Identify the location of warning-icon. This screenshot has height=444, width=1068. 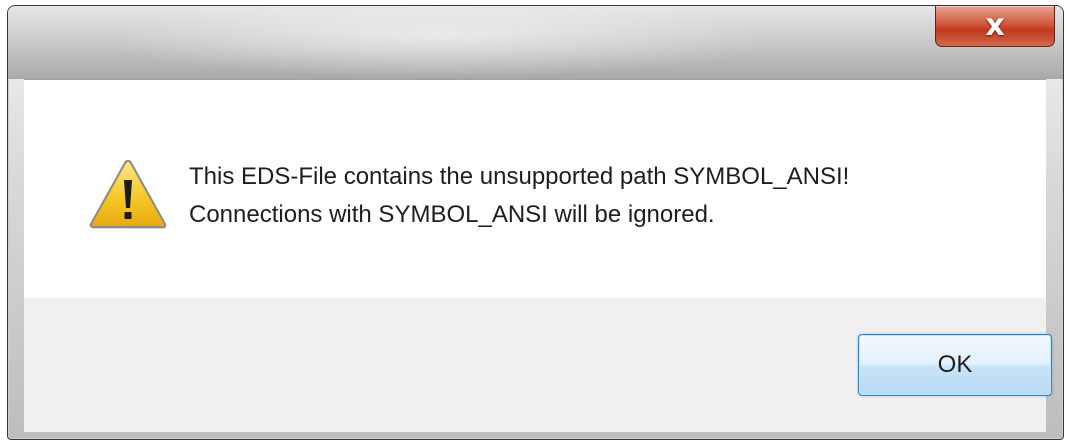
(128, 194).